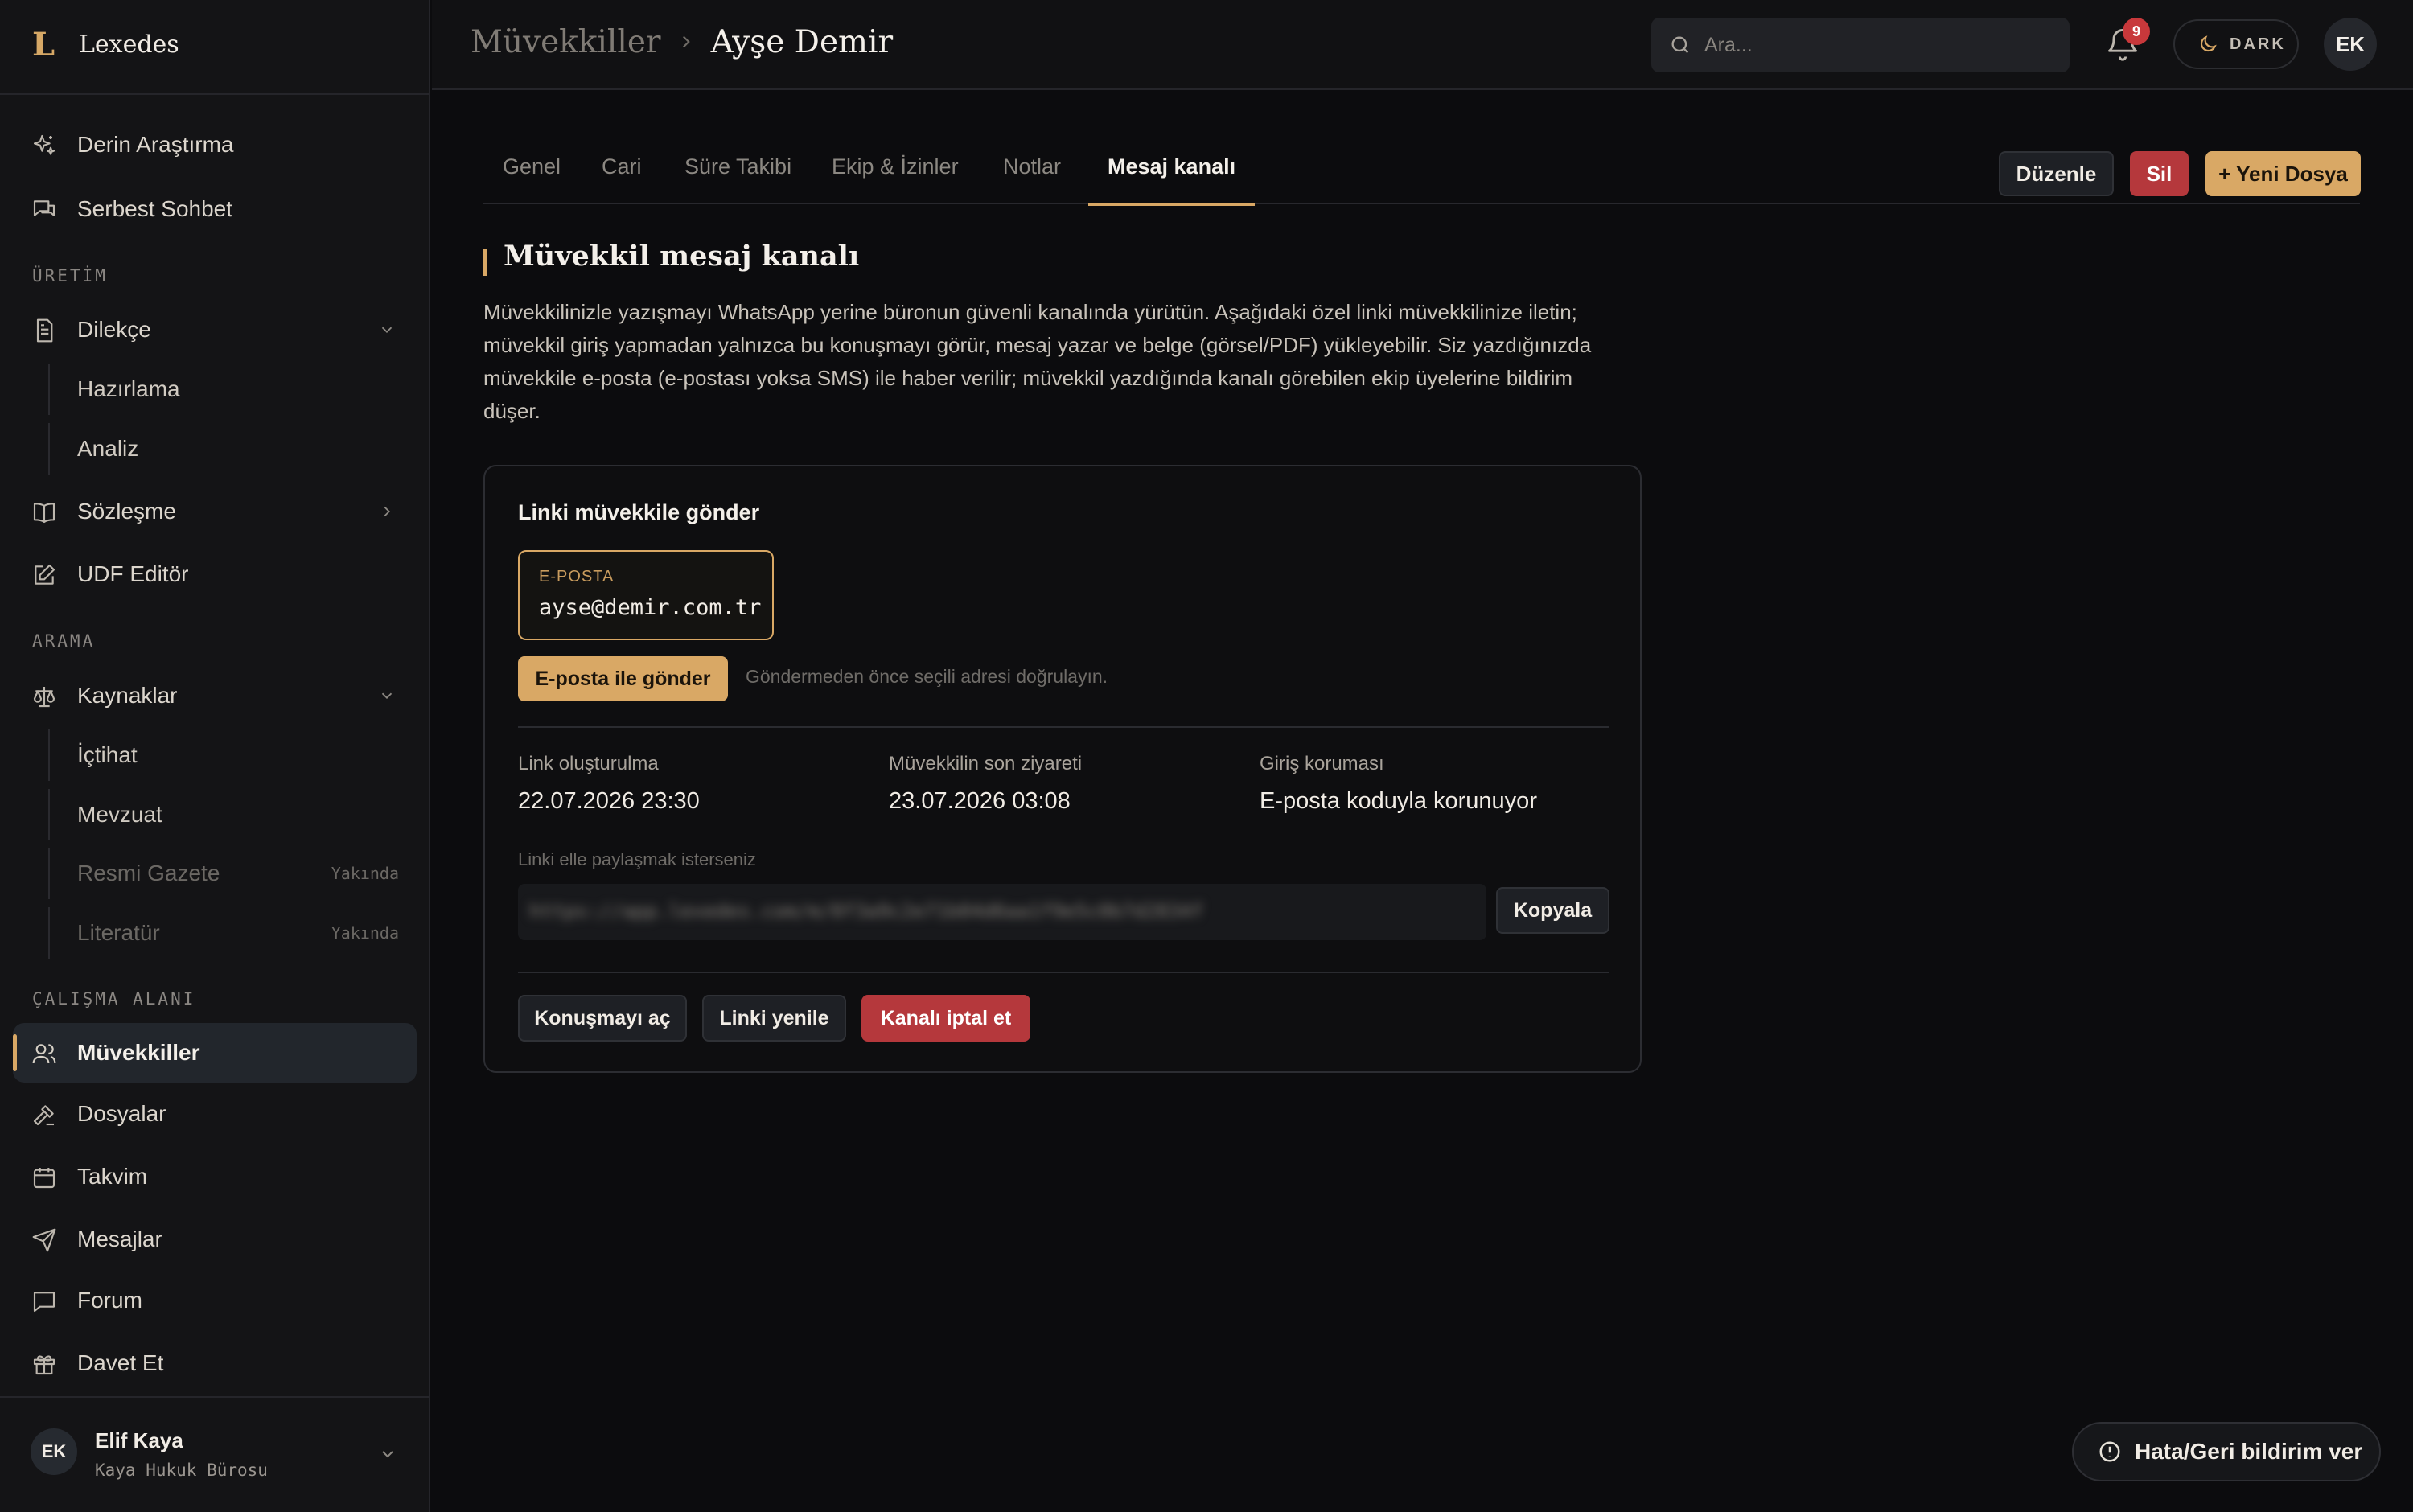 The width and height of the screenshot is (2413, 1512). What do you see at coordinates (945, 1019) in the screenshot?
I see `cancel-channel-button: Kanalı iptal et` at bounding box center [945, 1019].